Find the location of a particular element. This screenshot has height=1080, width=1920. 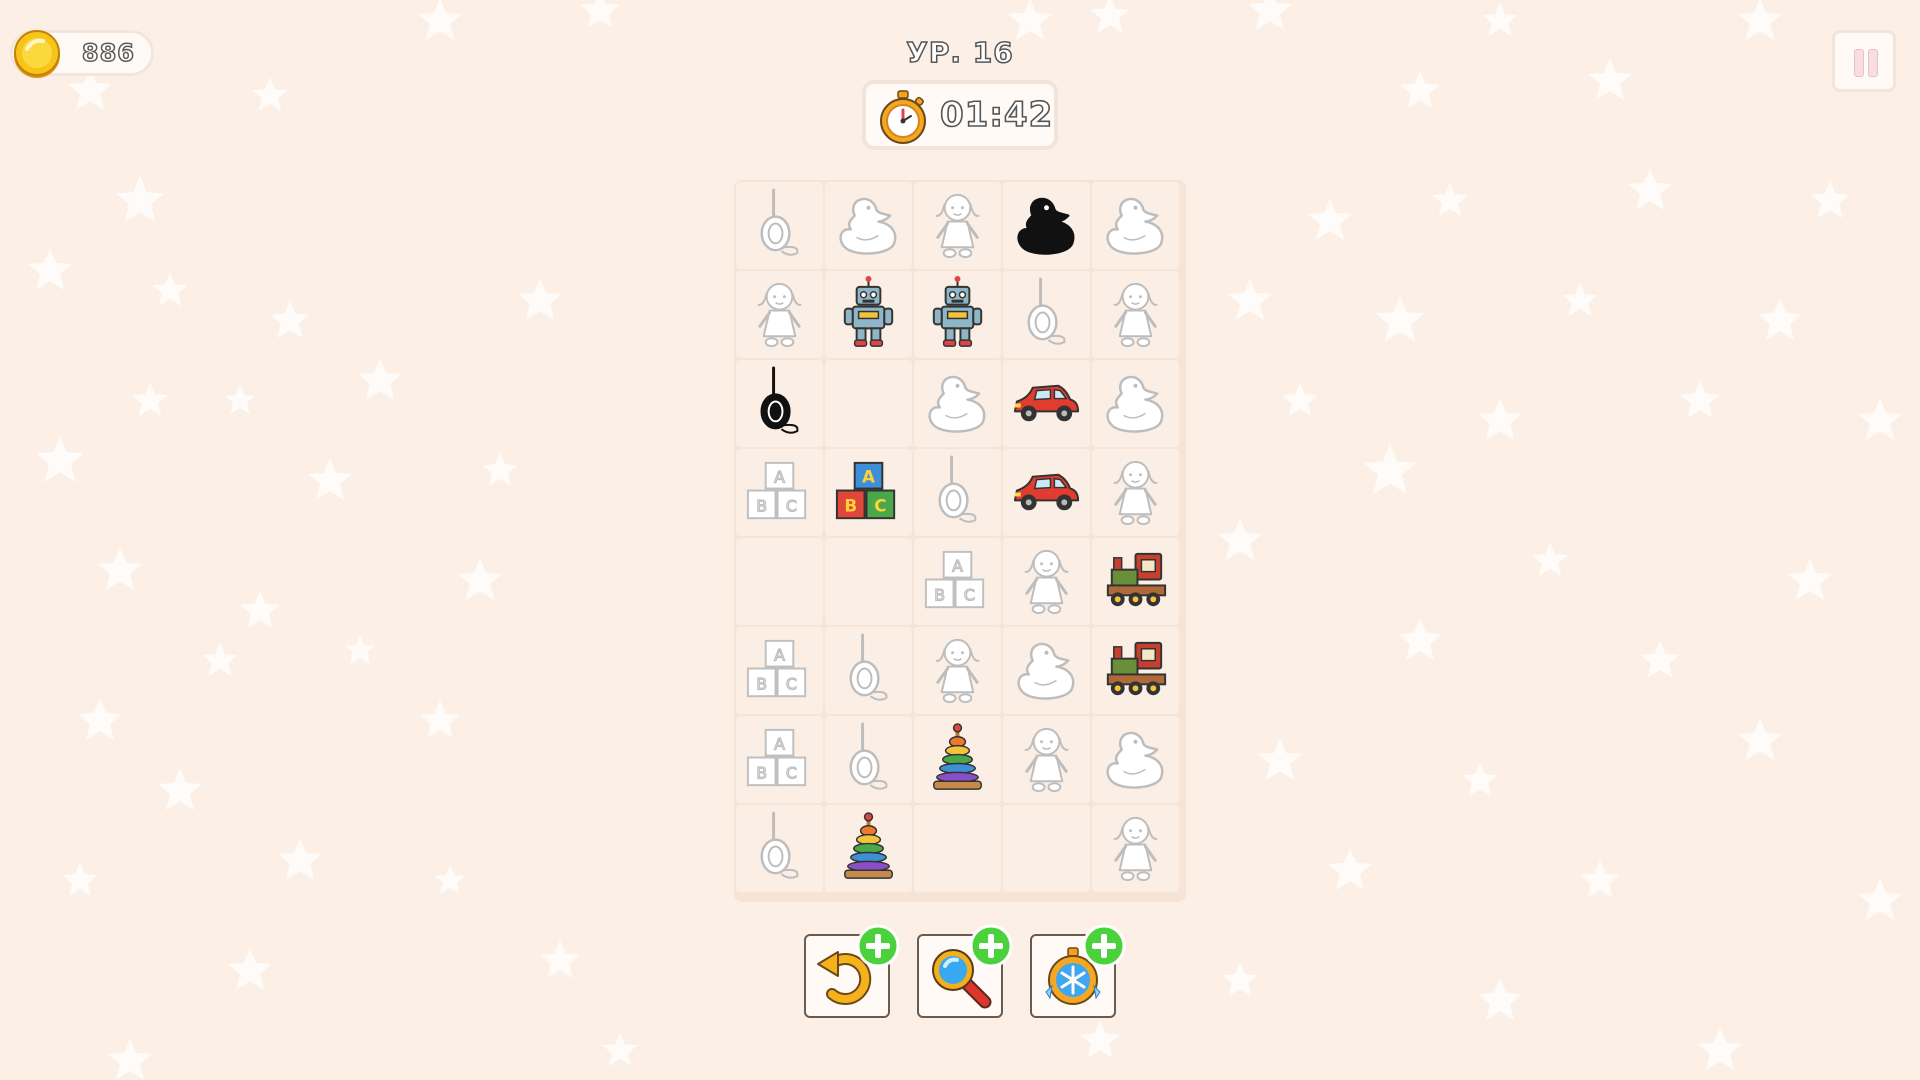

pause-button is located at coordinates (1864, 61).